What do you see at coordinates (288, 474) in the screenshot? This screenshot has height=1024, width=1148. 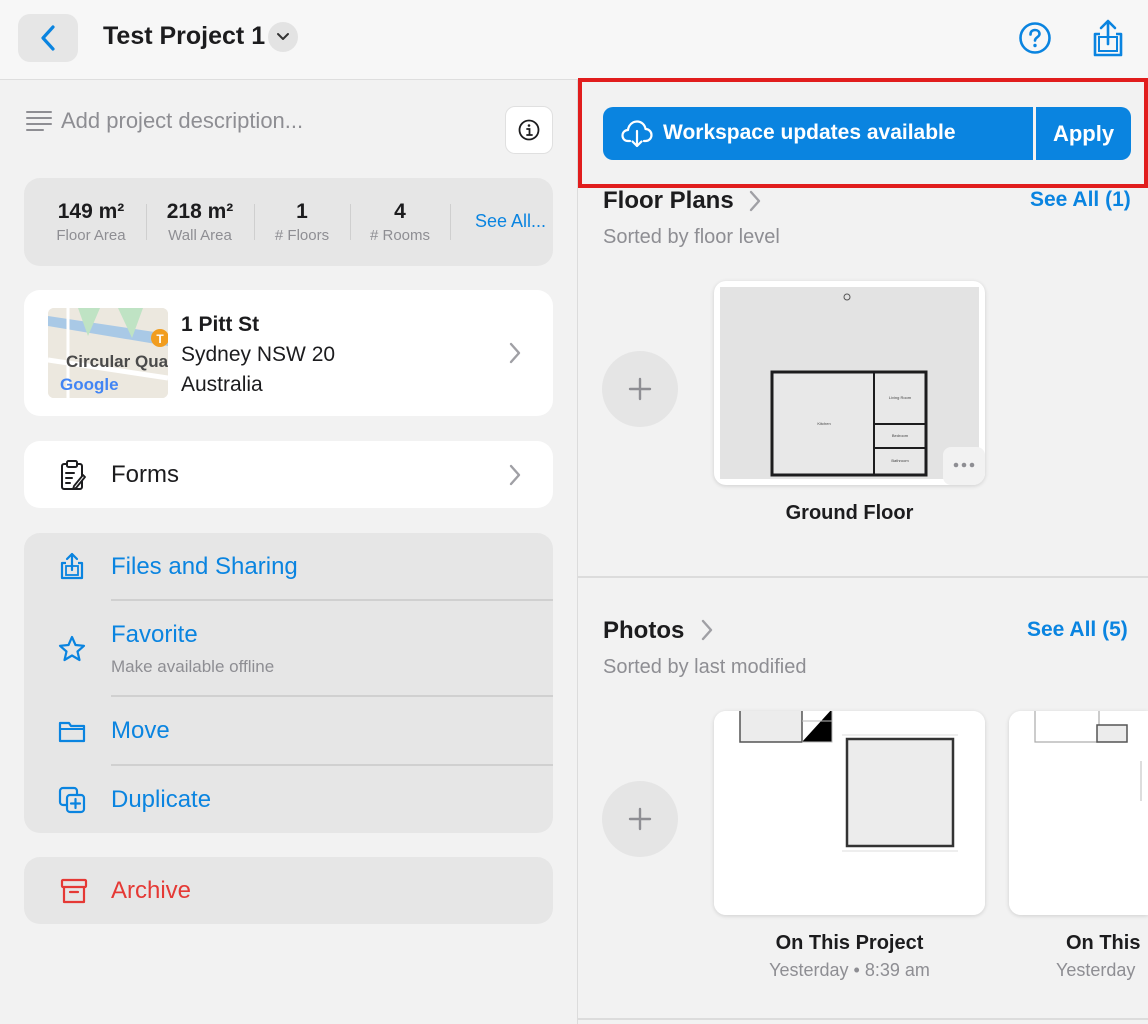 I see `forms-row: Forms` at bounding box center [288, 474].